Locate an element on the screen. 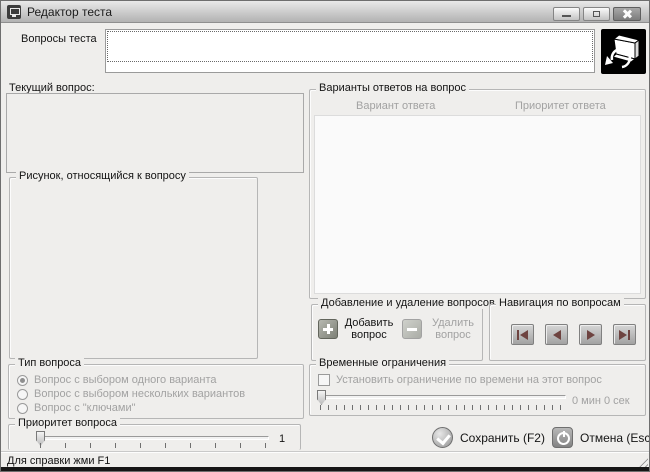  questions-label: Вопросы теста is located at coordinates (59, 39).